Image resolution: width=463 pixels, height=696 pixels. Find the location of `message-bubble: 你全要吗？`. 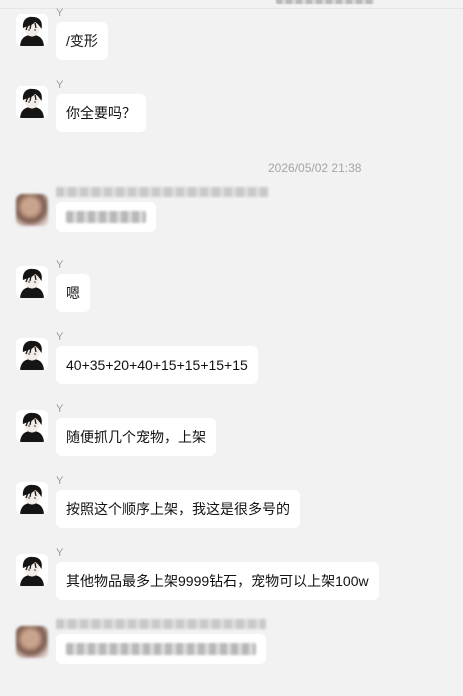

message-bubble: 你全要吗？ is located at coordinates (101, 113).